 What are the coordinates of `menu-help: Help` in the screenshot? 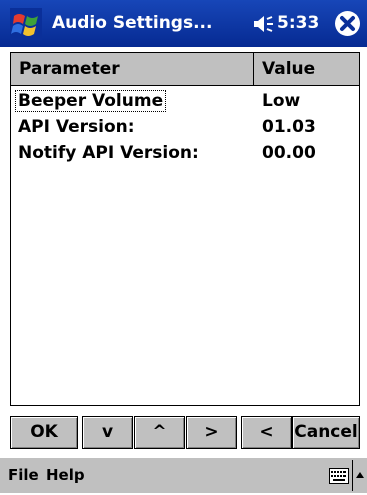 It's located at (65, 475).